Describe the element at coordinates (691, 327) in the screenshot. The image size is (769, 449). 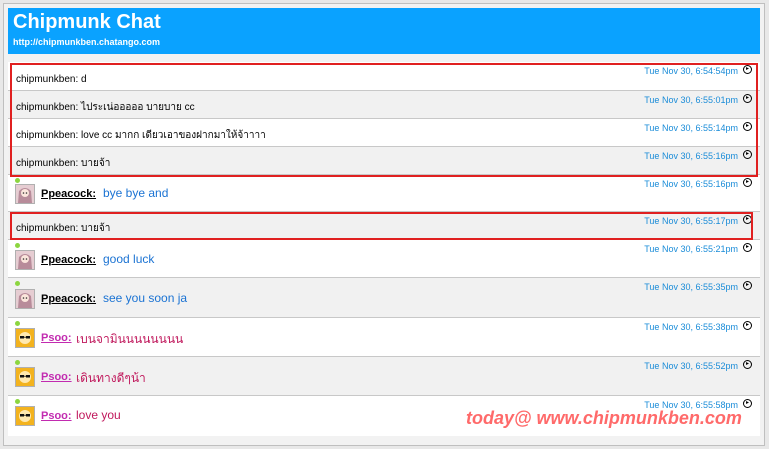
I see `message-timestamp: Tue Nov 30, 6:55:38pm` at that location.